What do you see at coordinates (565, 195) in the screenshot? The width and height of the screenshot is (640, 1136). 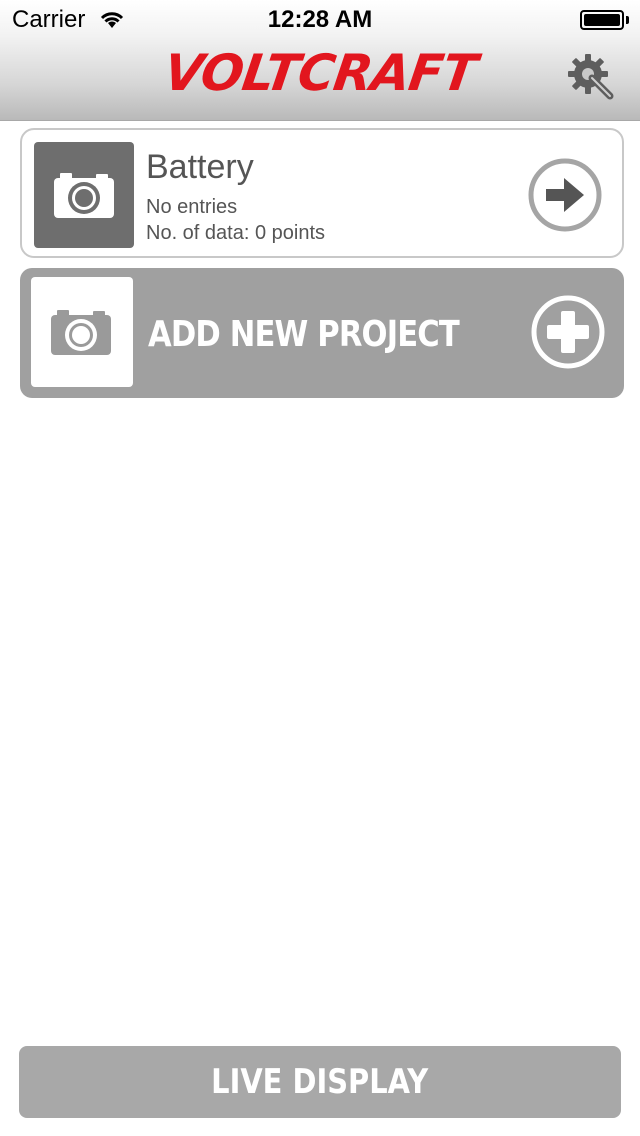 I see `arrow-right-circle-icon` at bounding box center [565, 195].